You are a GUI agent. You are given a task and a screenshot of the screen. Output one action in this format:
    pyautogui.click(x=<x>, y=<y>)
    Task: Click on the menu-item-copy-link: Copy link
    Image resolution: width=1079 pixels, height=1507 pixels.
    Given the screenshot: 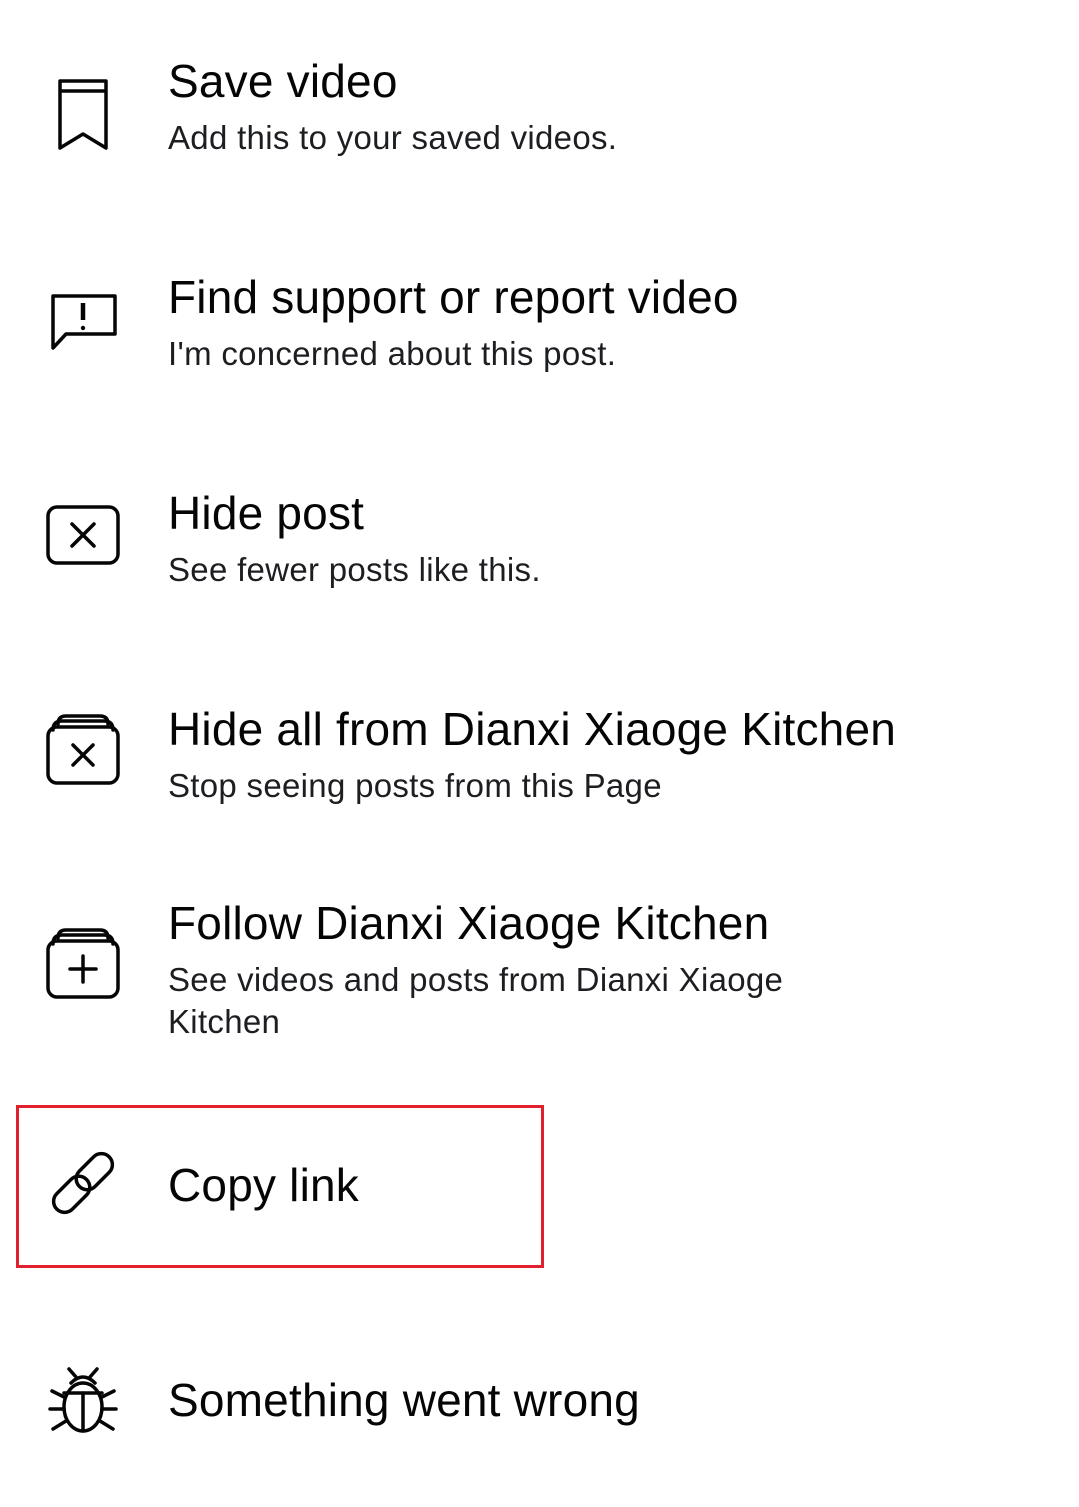 What is the action you would take?
    pyautogui.click(x=539, y=1185)
    